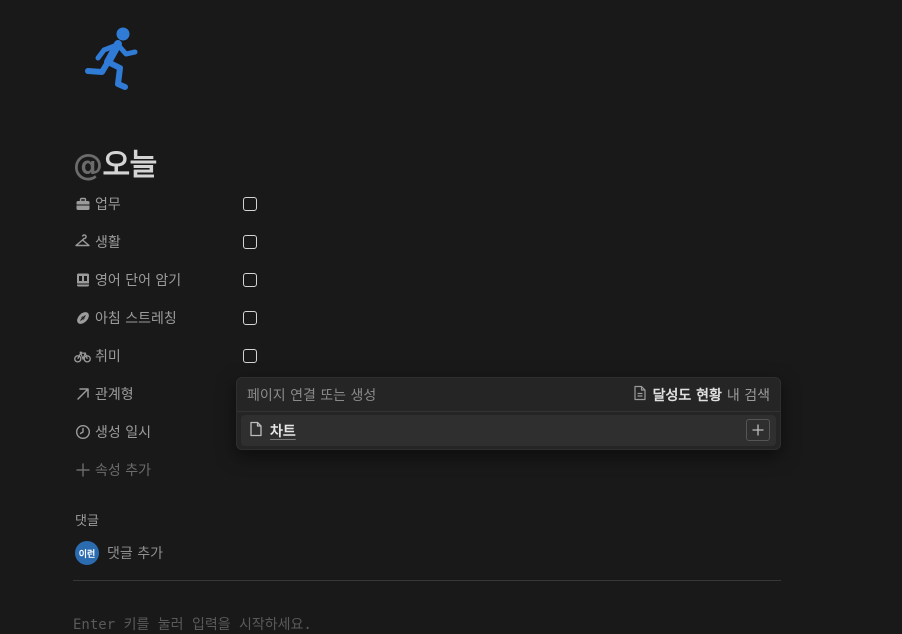 This screenshot has height=634, width=902. I want to click on add-relation-button, so click(758, 430).